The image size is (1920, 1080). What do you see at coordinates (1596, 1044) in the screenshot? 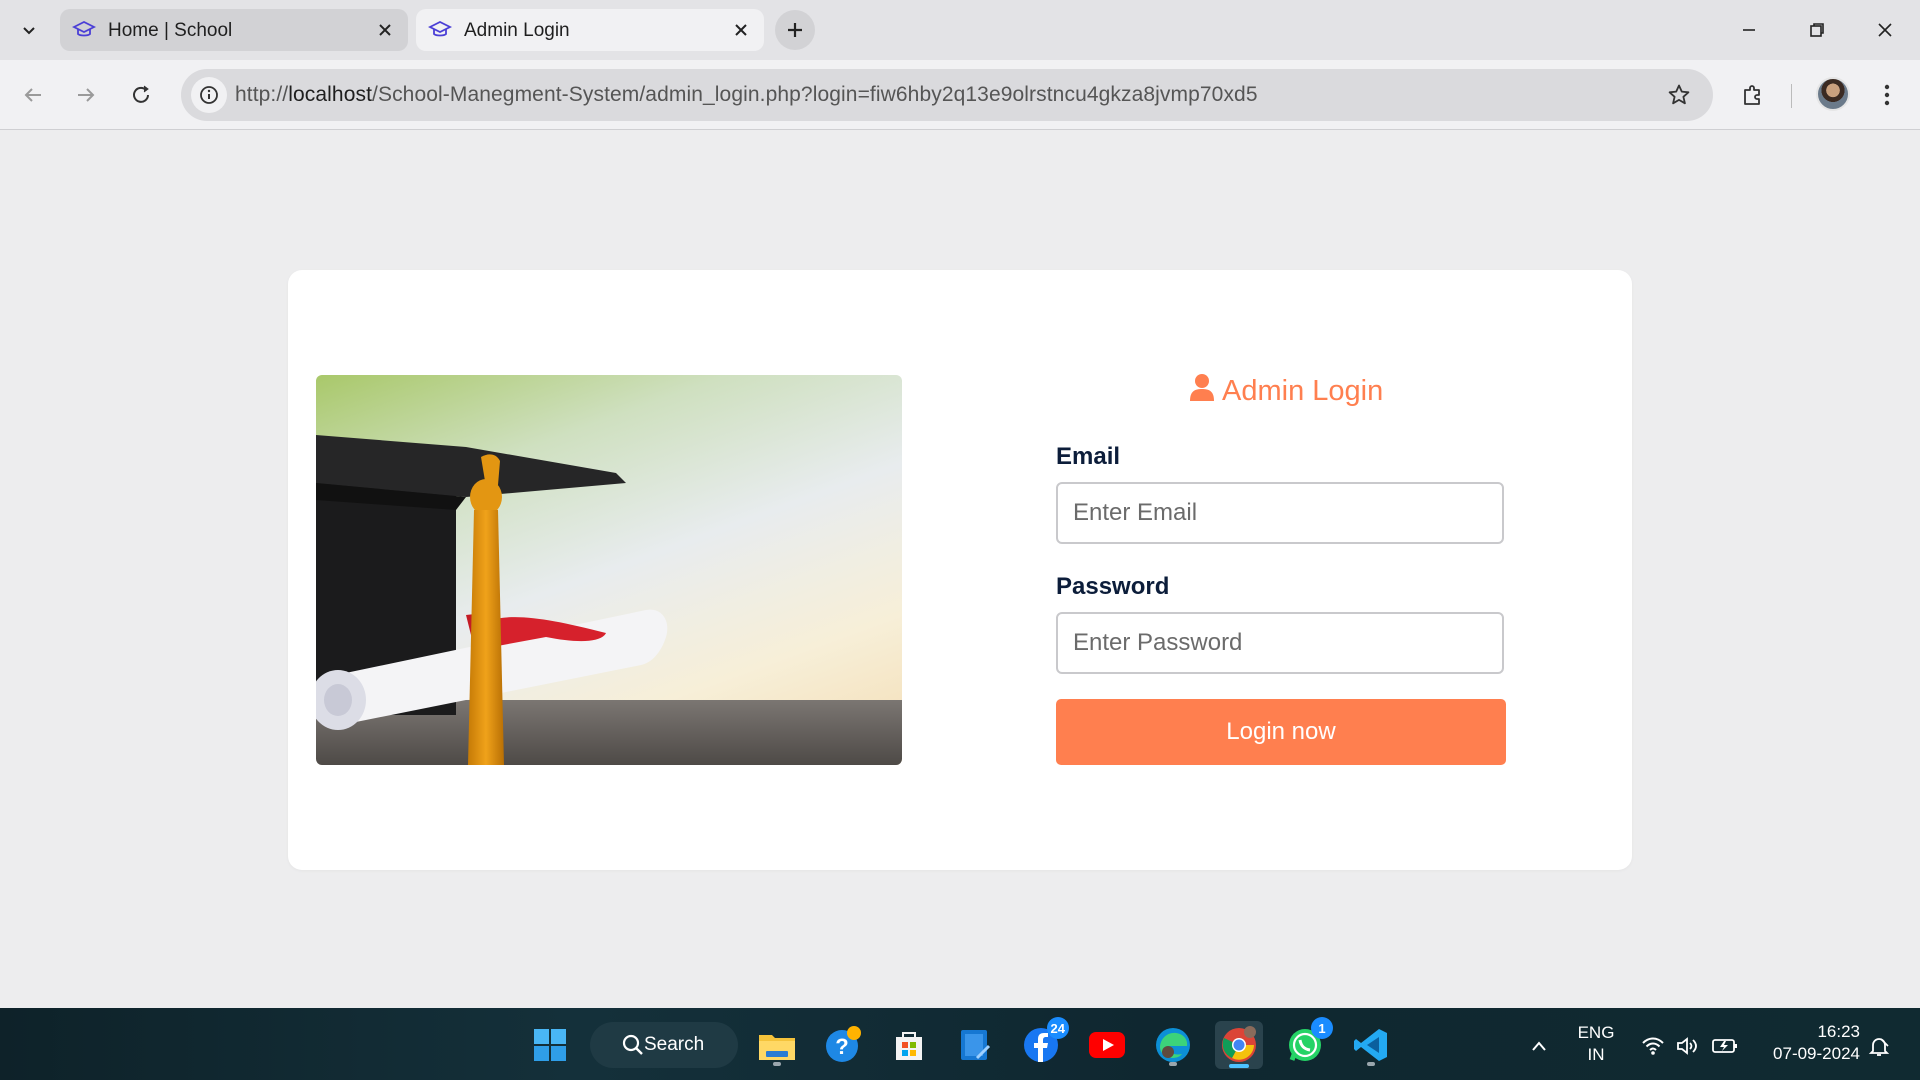
I see `language-indicator: ENG IN` at bounding box center [1596, 1044].